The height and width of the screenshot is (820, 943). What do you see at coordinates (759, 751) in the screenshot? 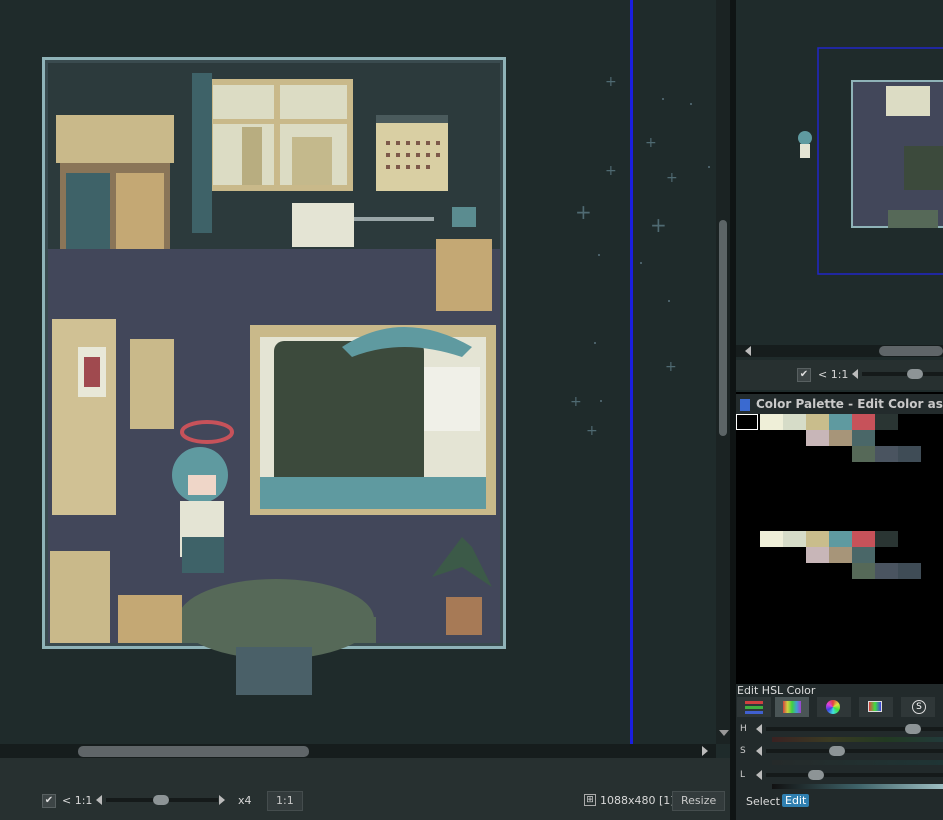
I see `saturation-decrease-arrow-icon` at bounding box center [759, 751].